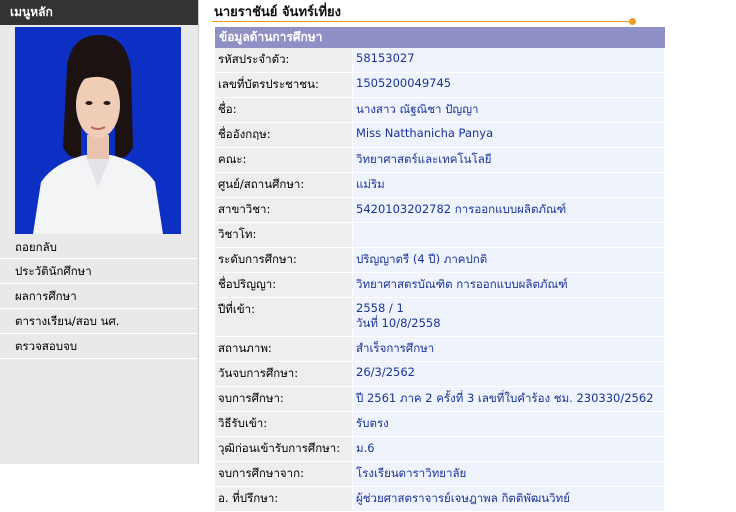 The height and width of the screenshot is (512, 736). Describe the element at coordinates (284, 110) in the screenshot. I see `row-label: ชื่อ:` at that location.